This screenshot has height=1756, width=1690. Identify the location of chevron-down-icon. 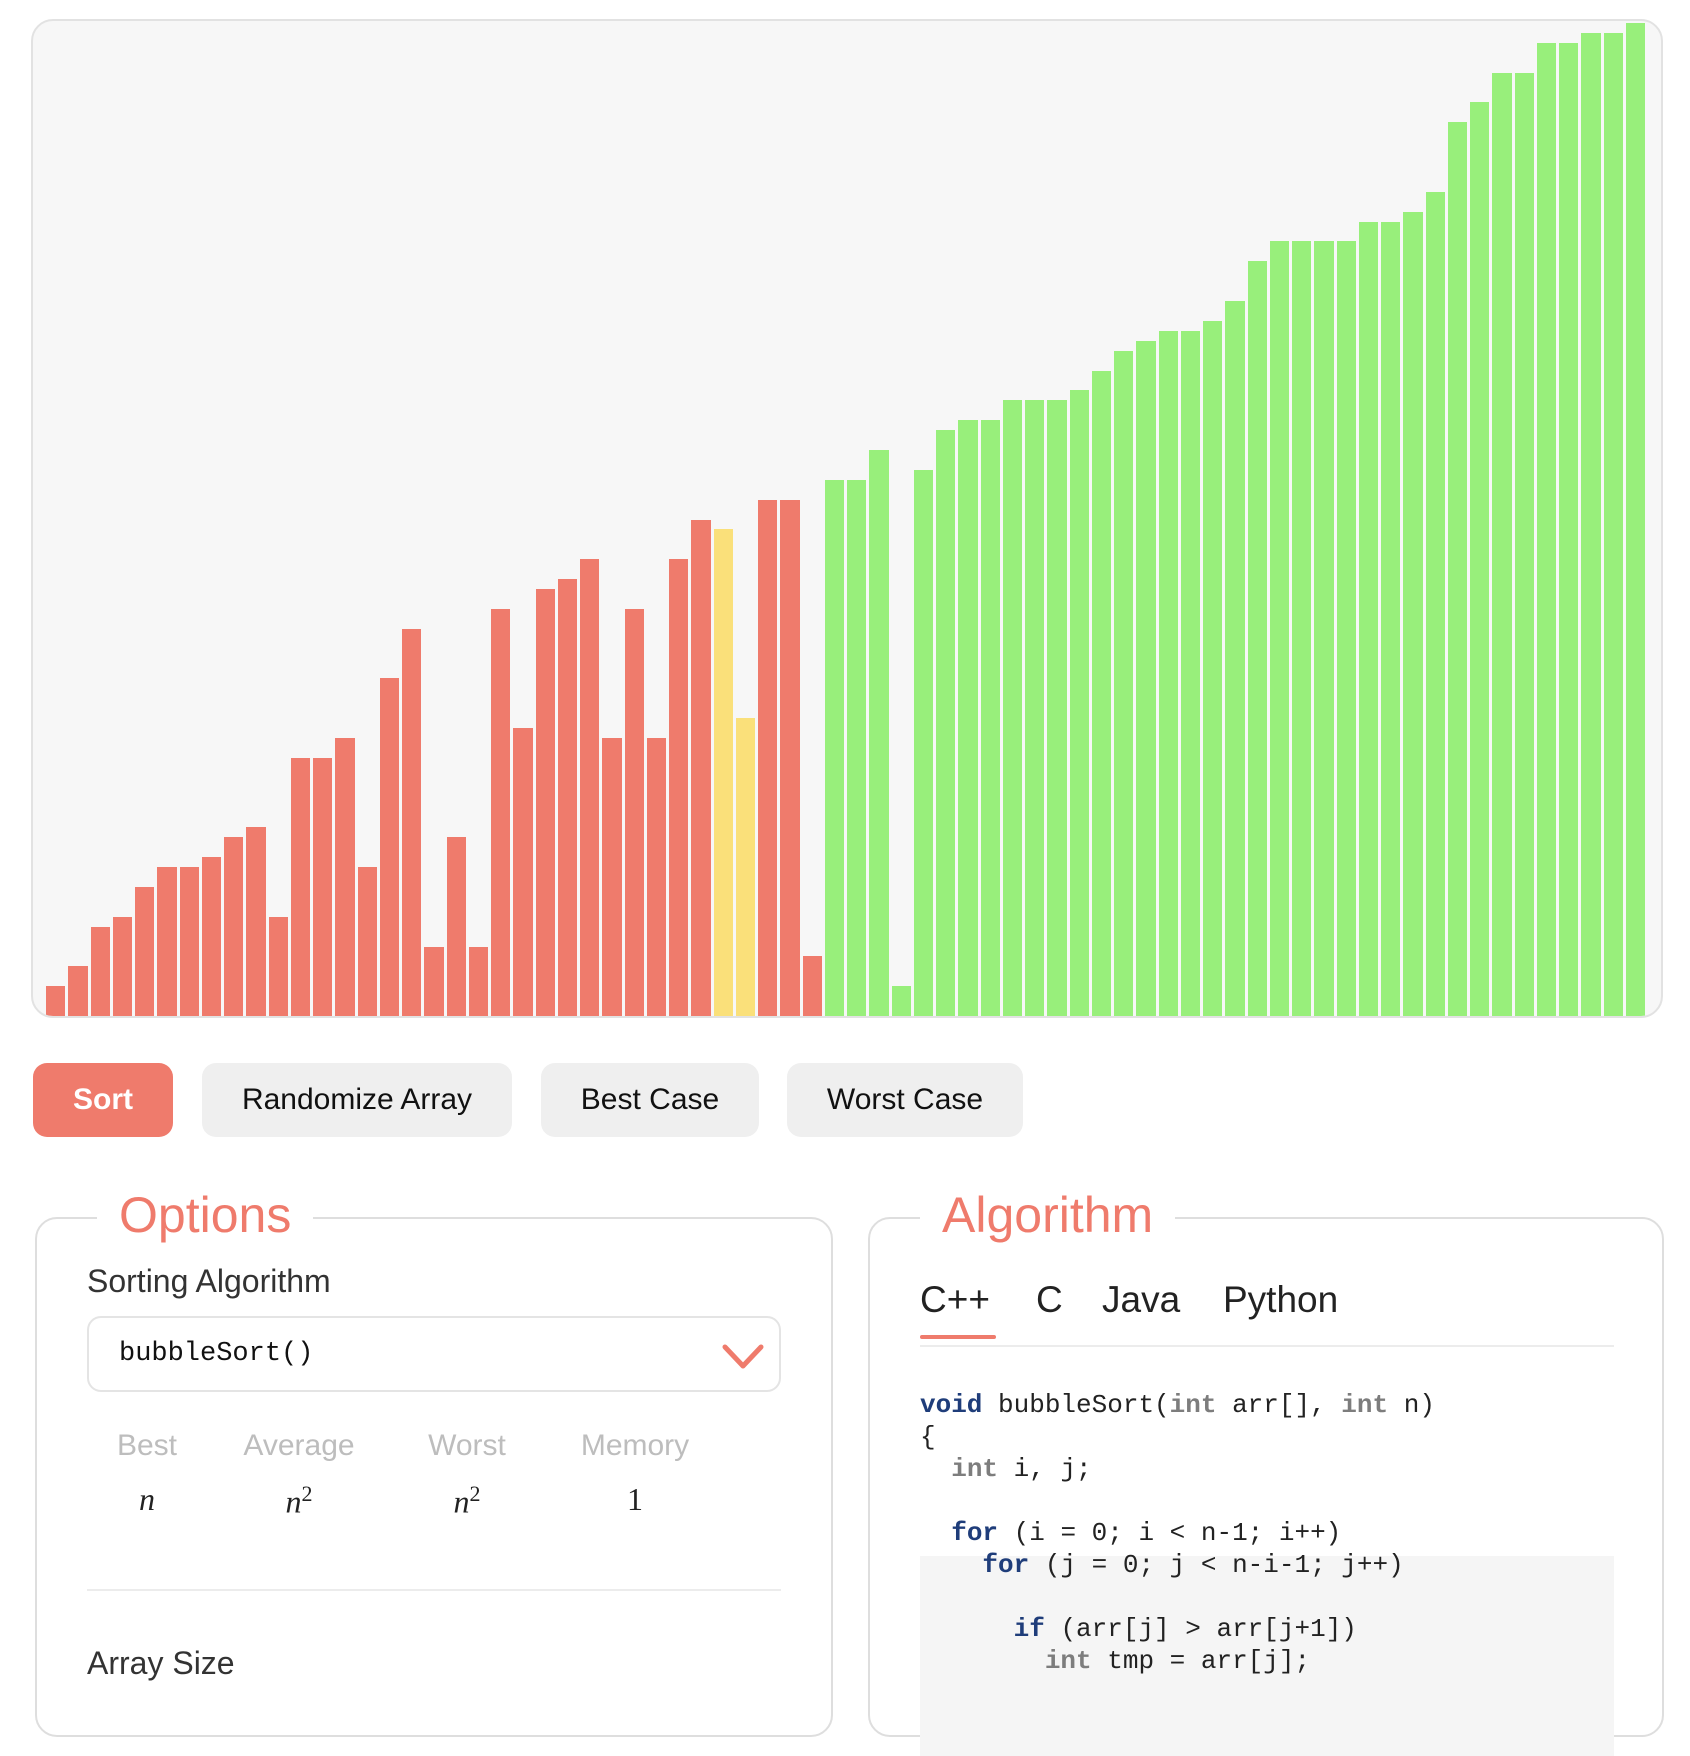
(743, 1356).